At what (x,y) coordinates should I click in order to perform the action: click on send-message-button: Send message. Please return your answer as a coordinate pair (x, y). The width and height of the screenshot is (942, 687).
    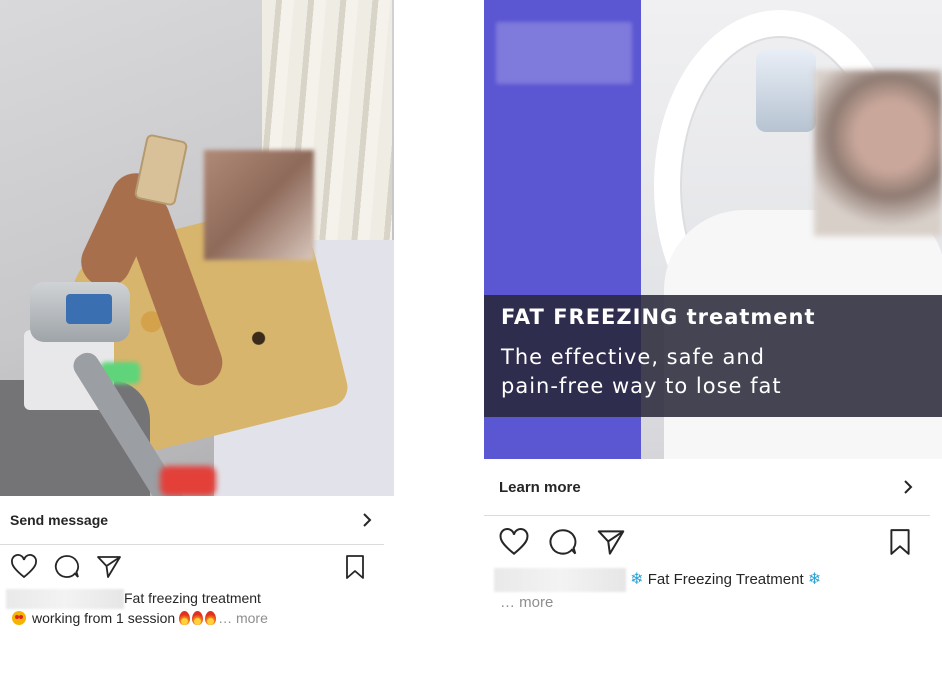
    Looking at the image, I should click on (192, 520).